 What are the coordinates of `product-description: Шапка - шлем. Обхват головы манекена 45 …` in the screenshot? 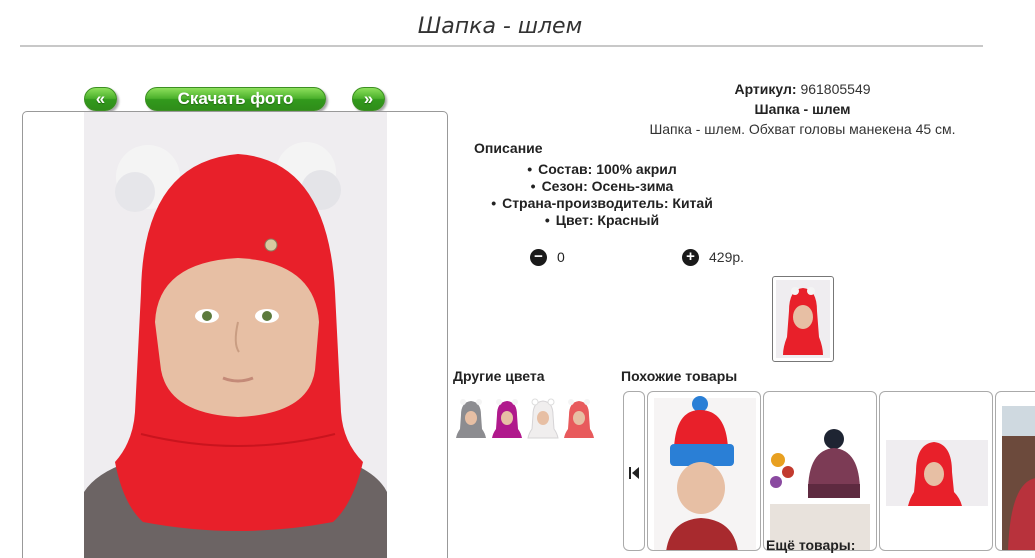 It's located at (802, 129).